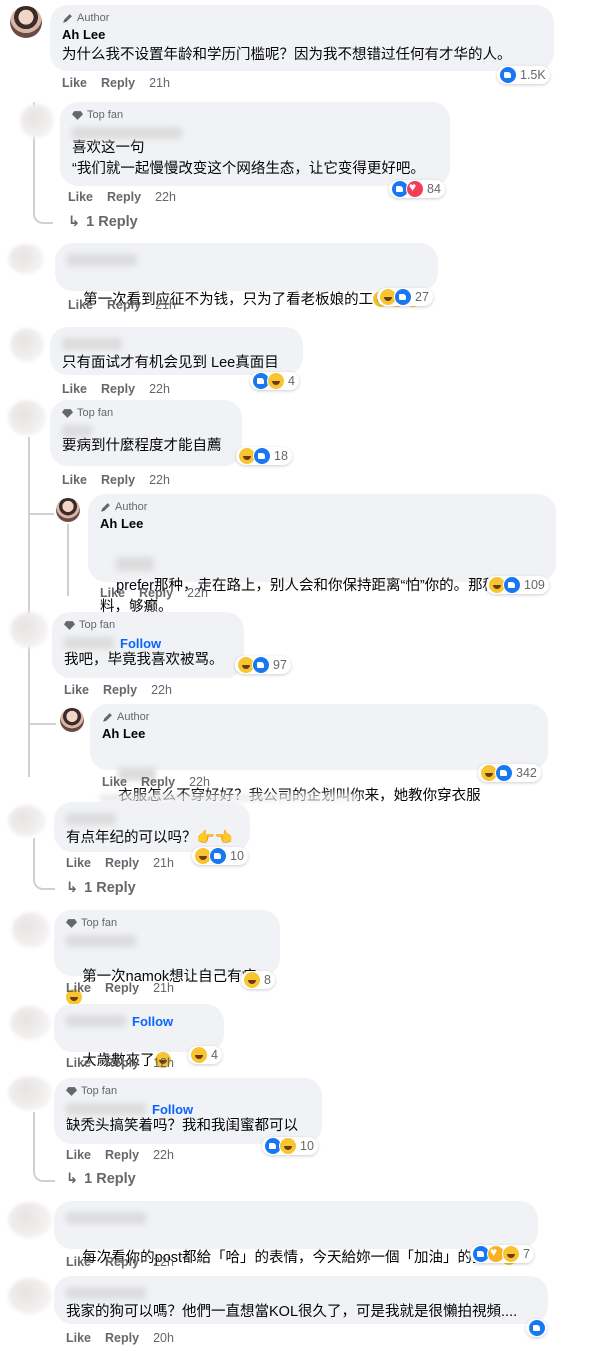 Image resolution: width=600 pixels, height=1351 pixels. What do you see at coordinates (135, 564) in the screenshot?
I see `mention-tag` at bounding box center [135, 564].